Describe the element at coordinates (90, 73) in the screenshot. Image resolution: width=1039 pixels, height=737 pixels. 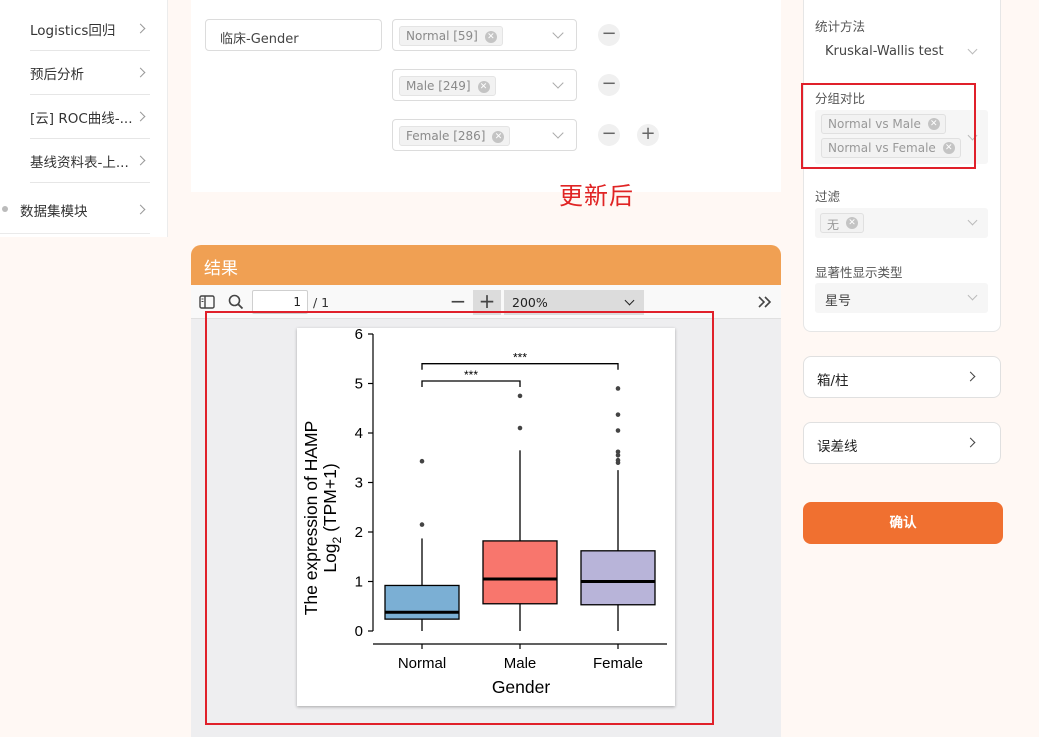
I see `sidebar-item-prognosis: 预后分析` at that location.